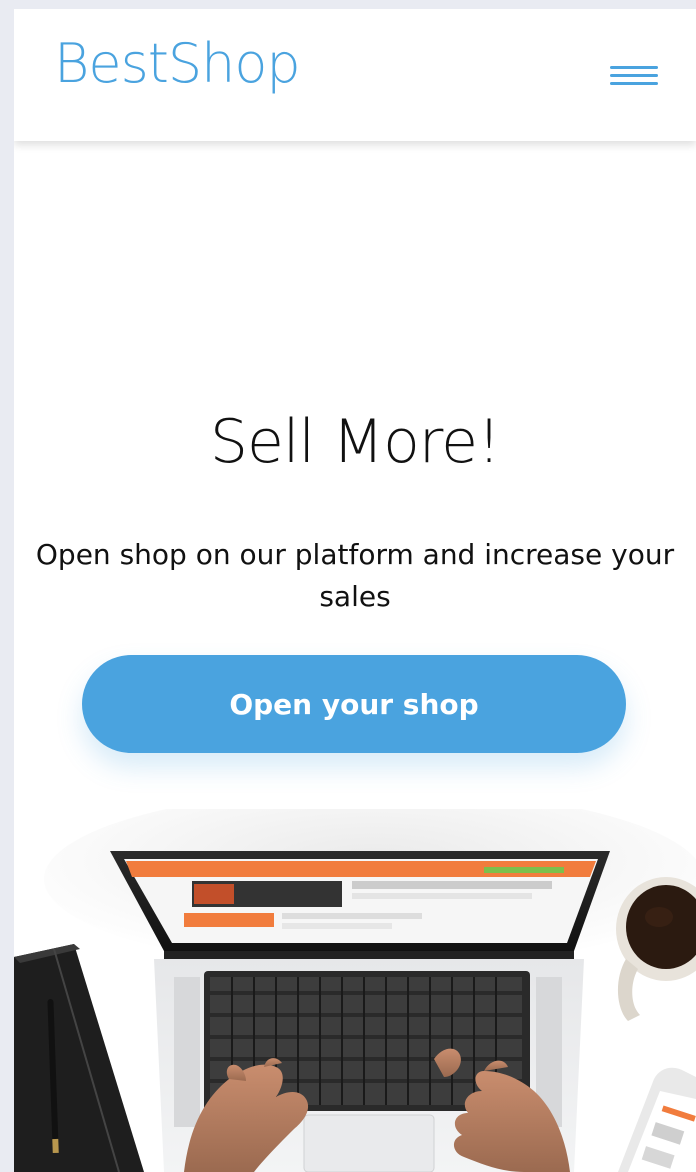 This screenshot has height=1172, width=696. I want to click on top-navbar: BestShop, so click(355, 75).